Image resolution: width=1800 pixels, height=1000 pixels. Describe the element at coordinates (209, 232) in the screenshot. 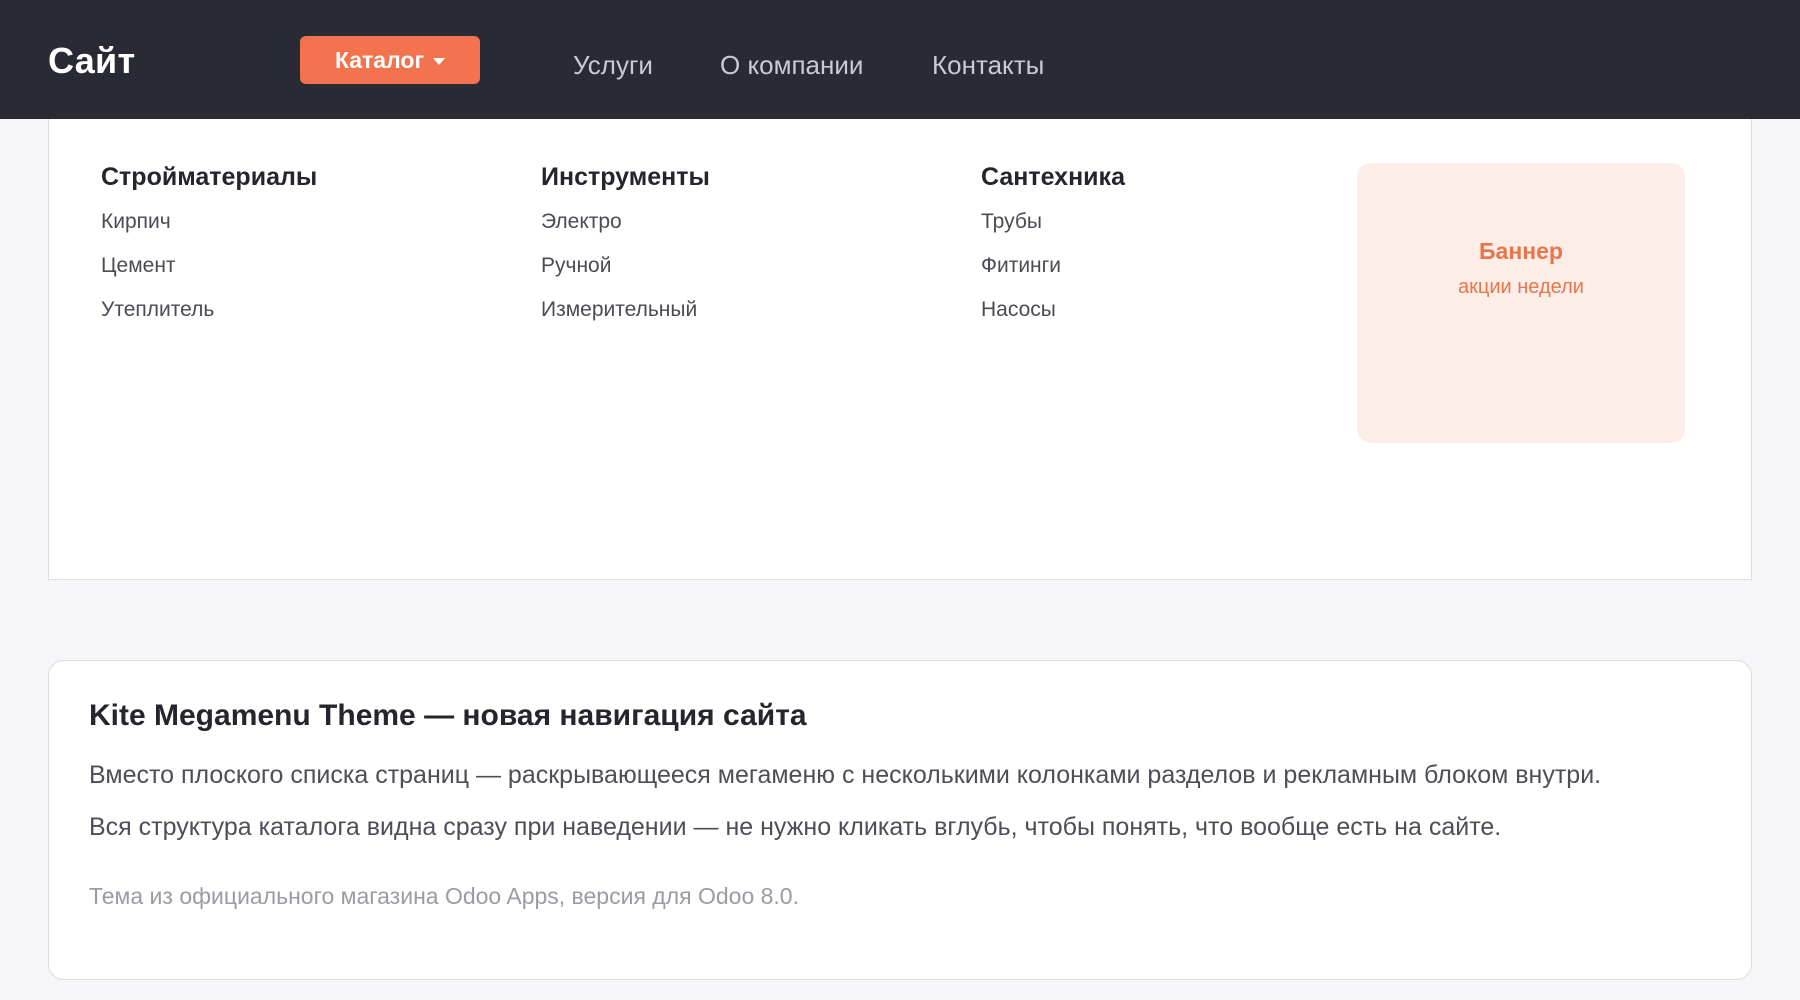

I see `megamenu-item: Кирпич` at that location.